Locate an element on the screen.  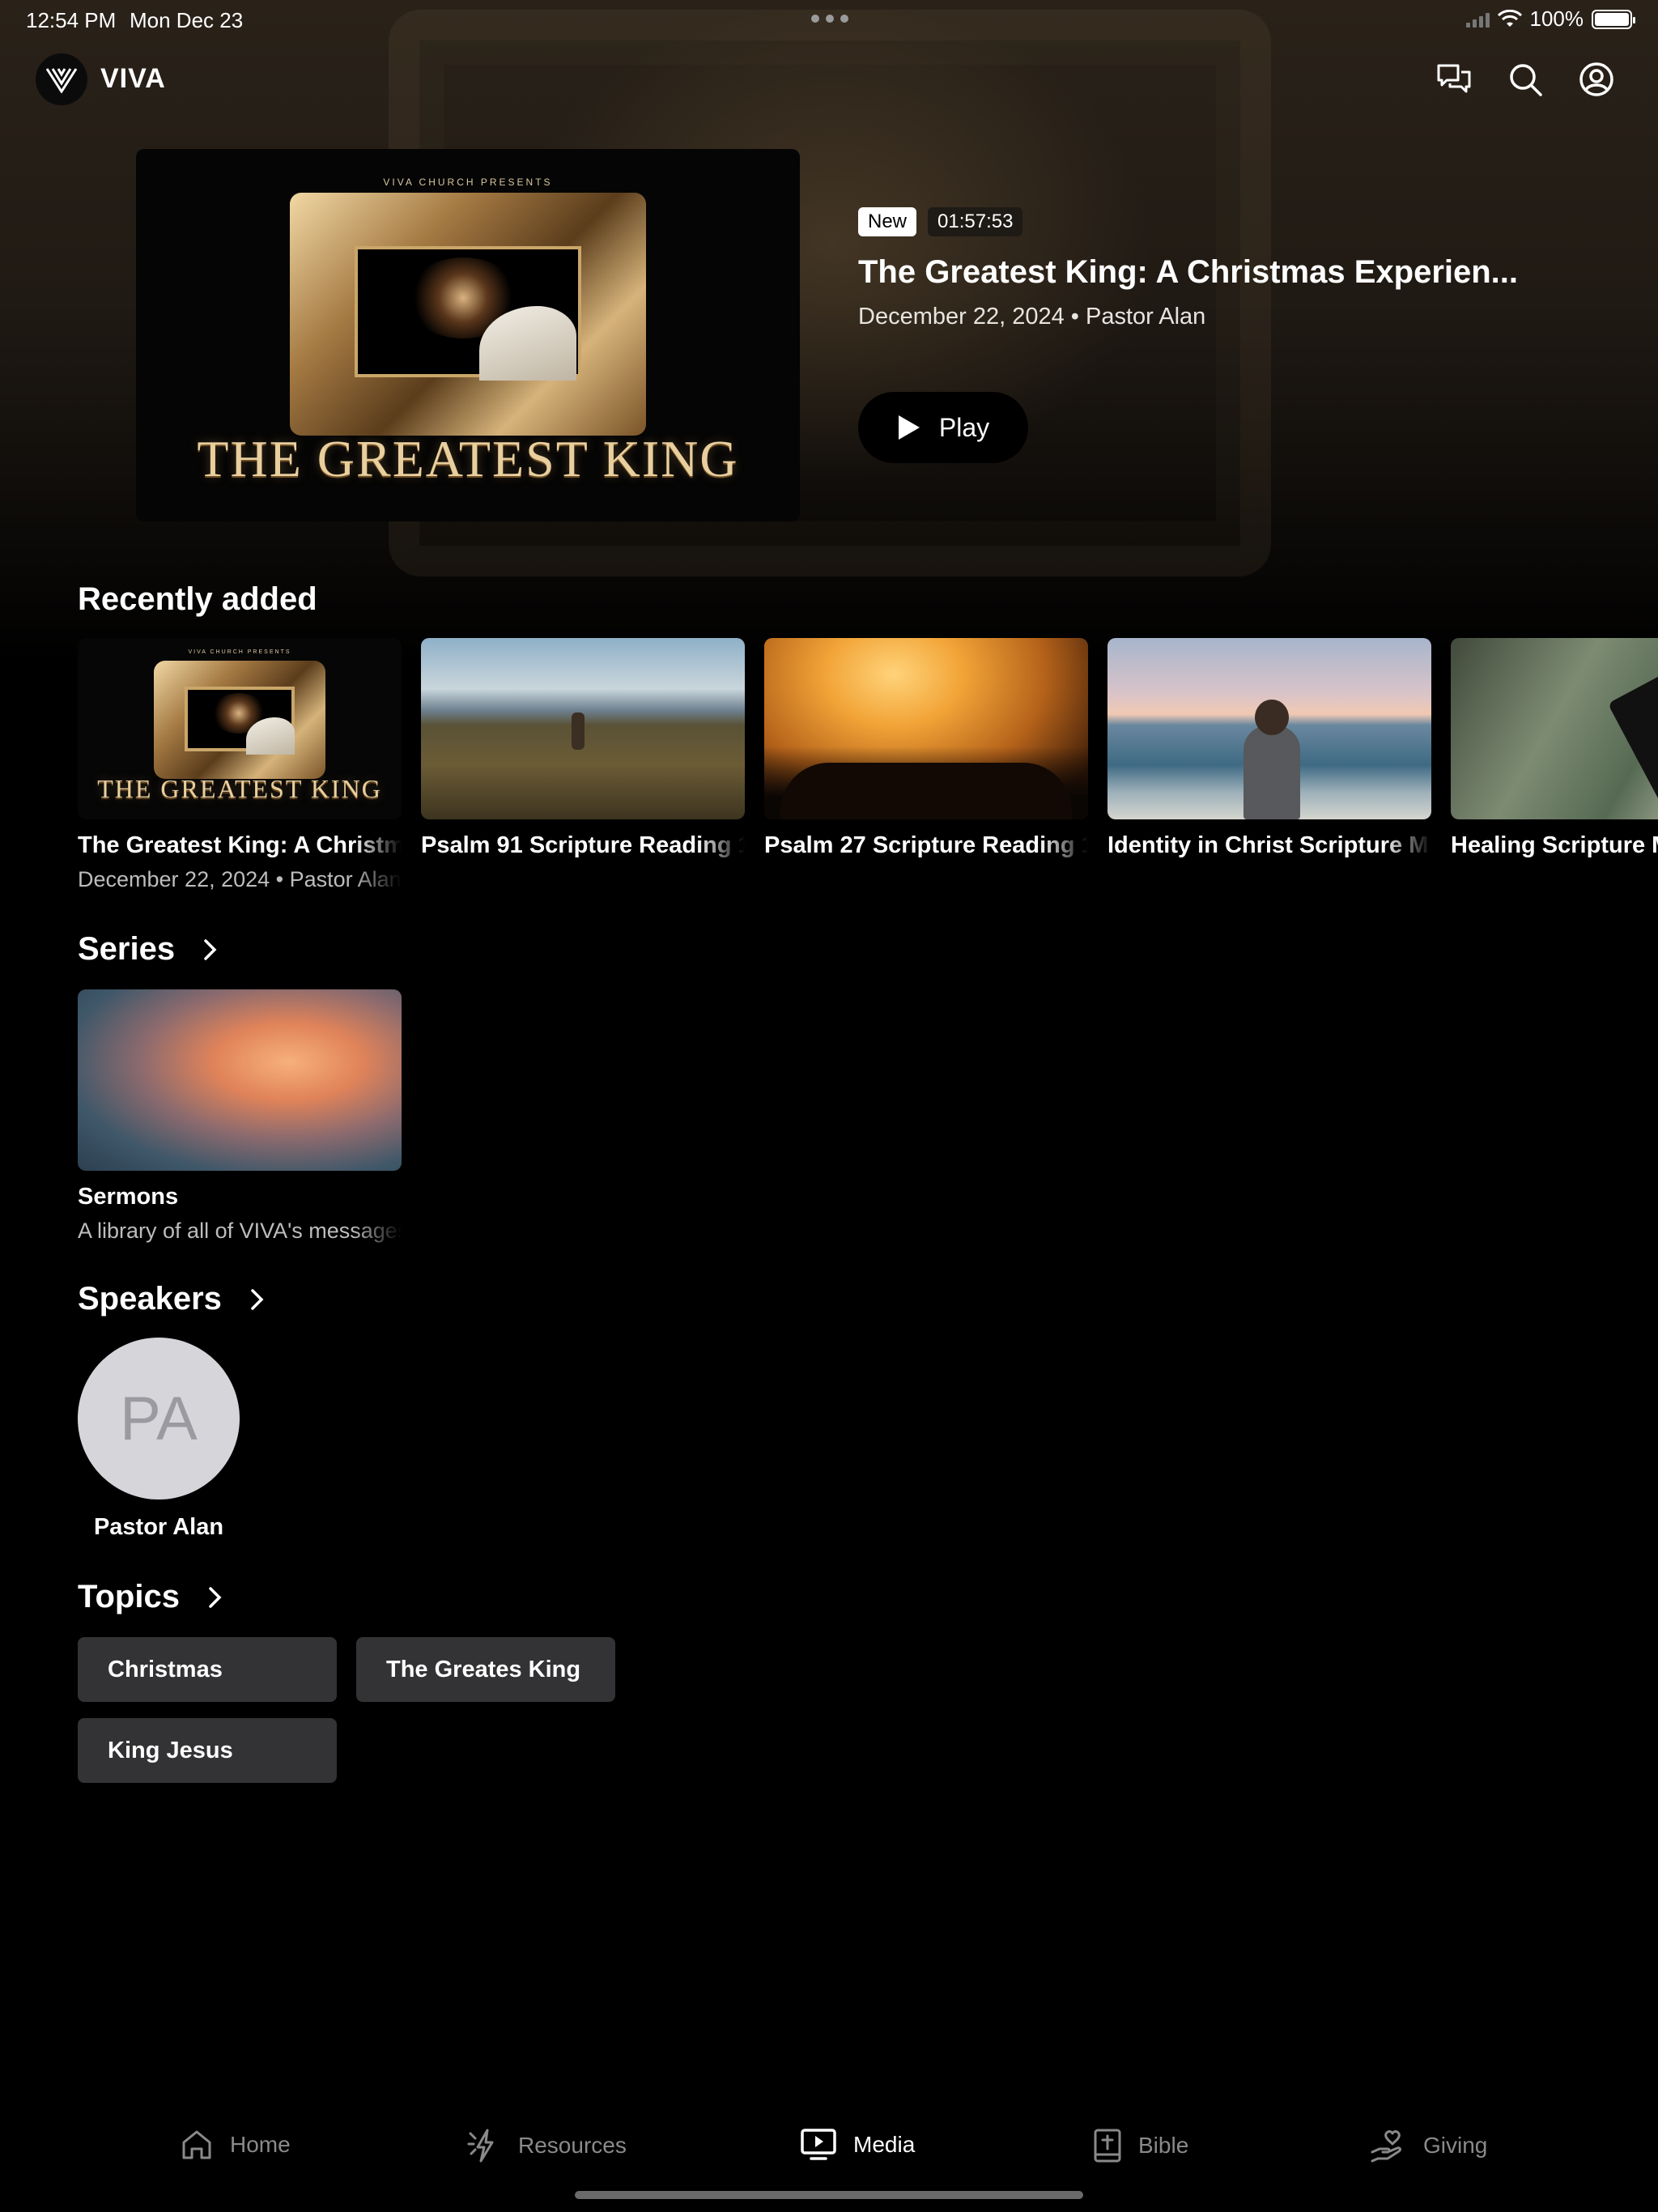
topic-chip-king-jesus: King Jesus is located at coordinates (207, 1750).